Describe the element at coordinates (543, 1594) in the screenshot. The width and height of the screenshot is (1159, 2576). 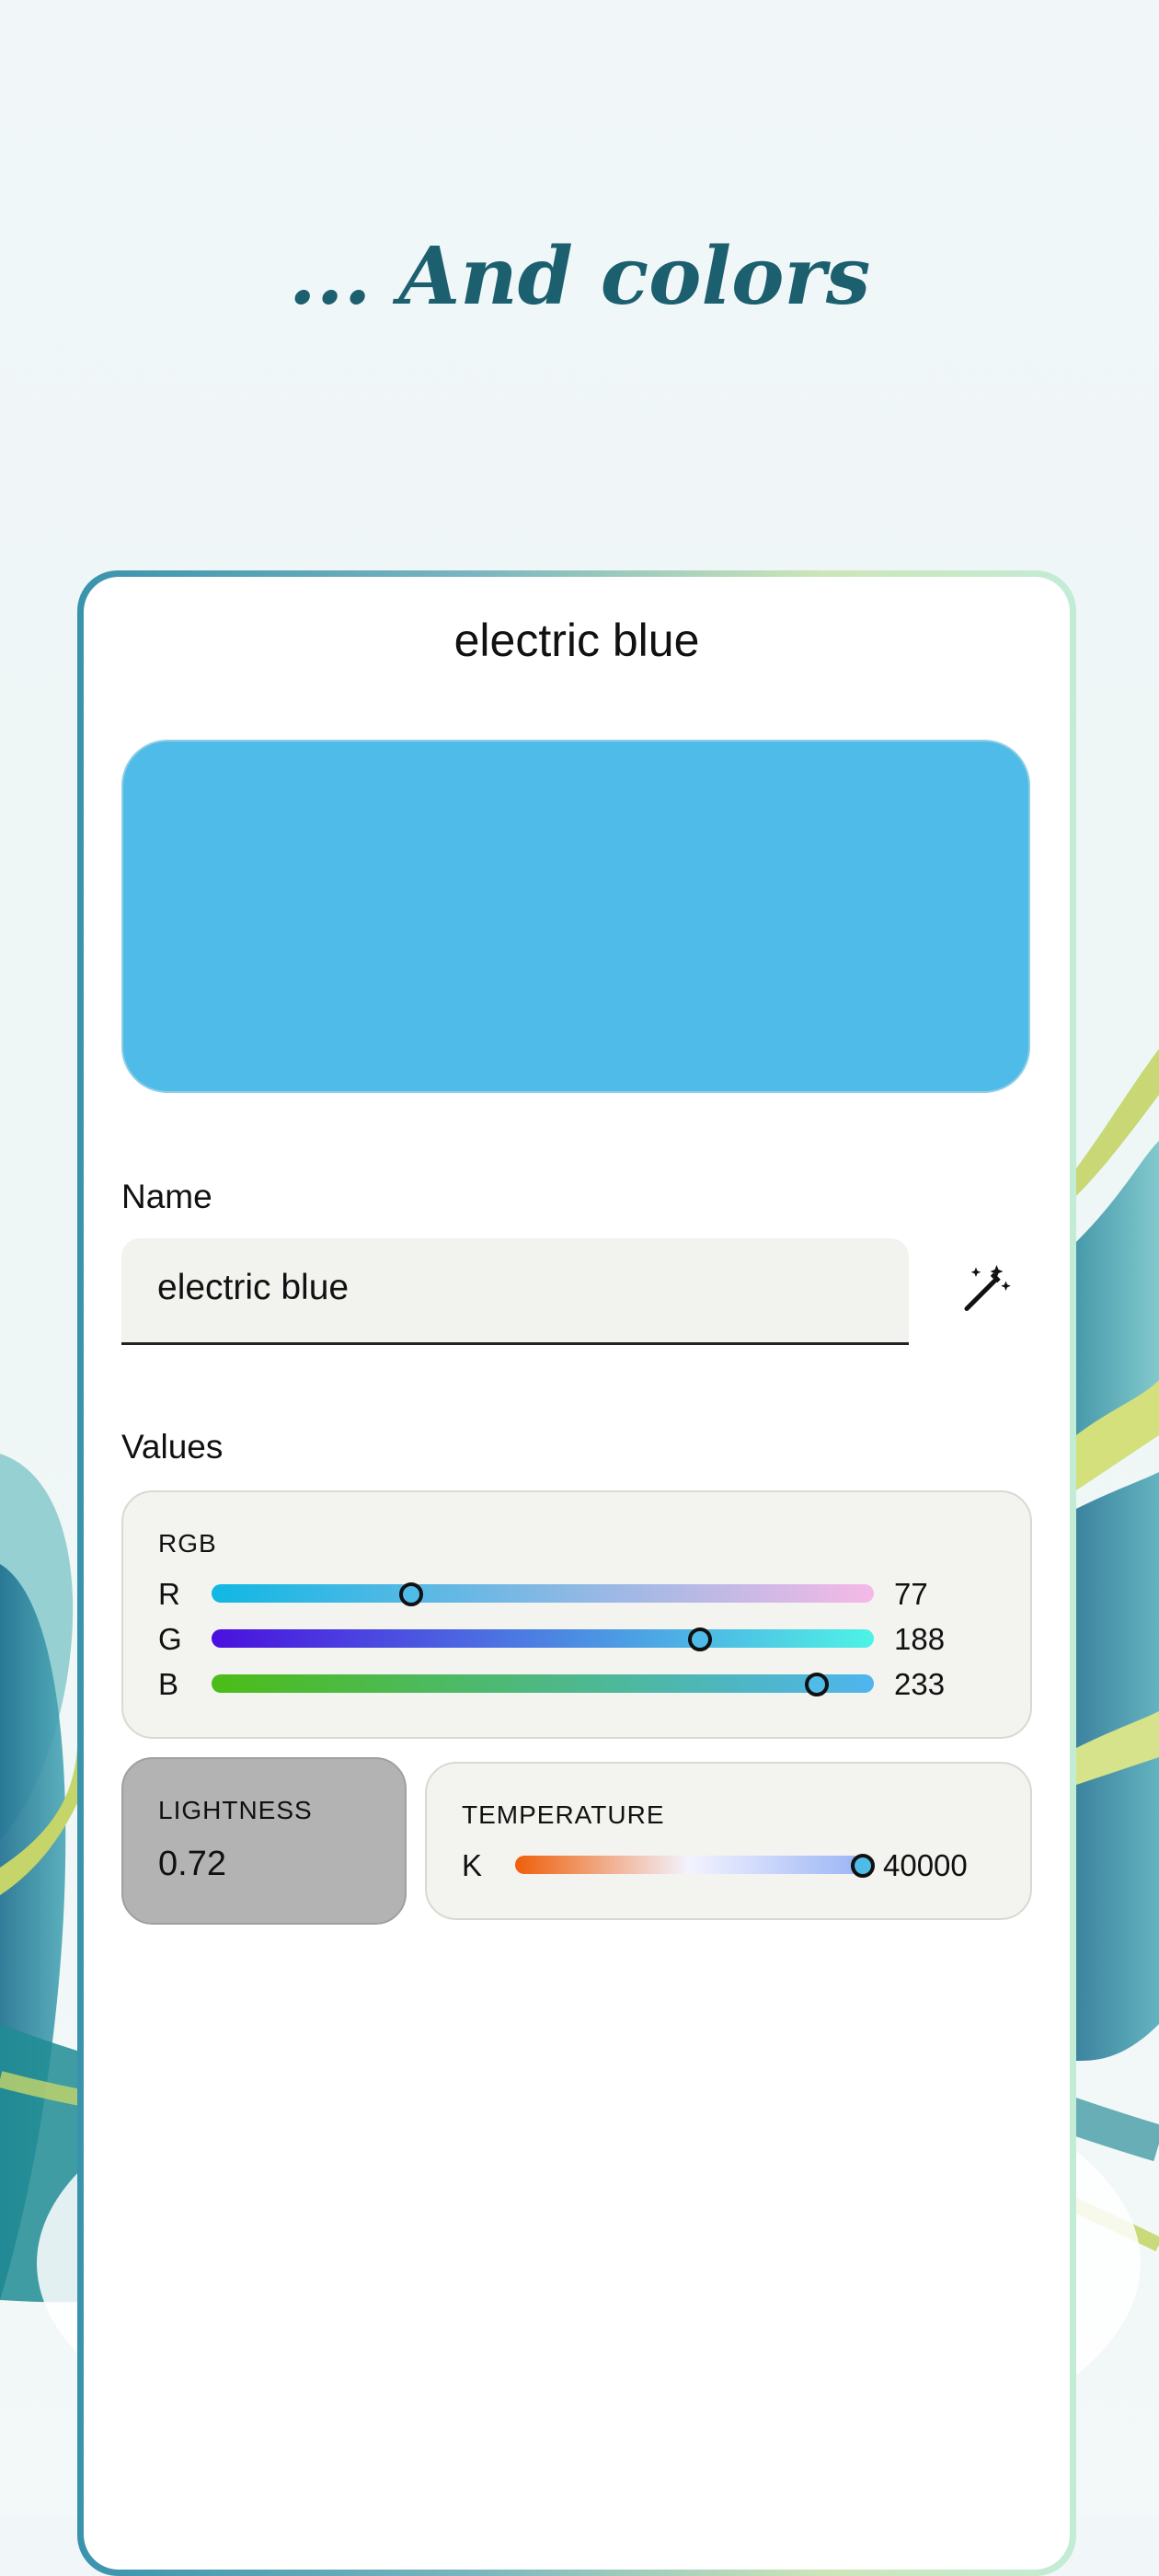
I see `red-slider` at that location.